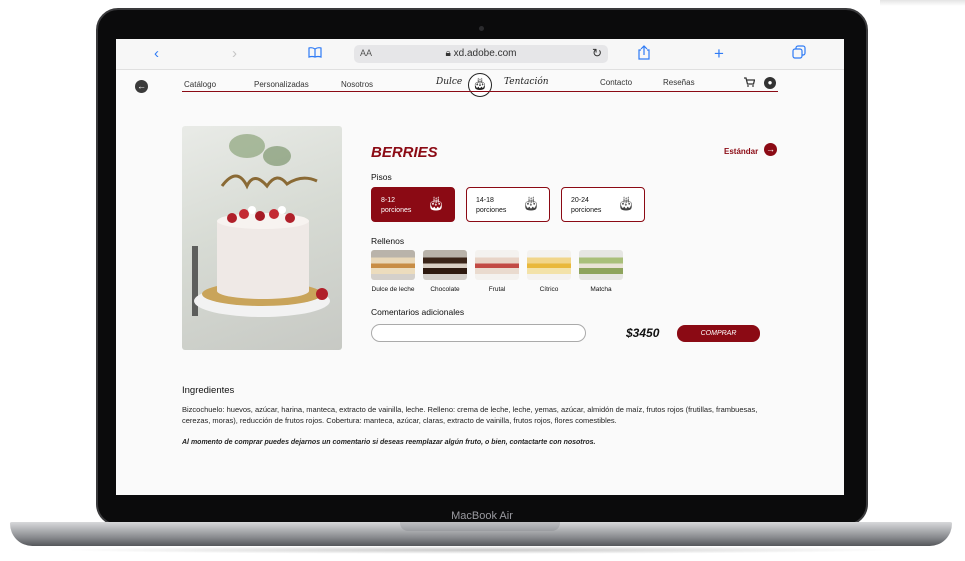 The image size is (965, 561). Describe the element at coordinates (404, 152) in the screenshot. I see `product-title: BERRIES` at that location.